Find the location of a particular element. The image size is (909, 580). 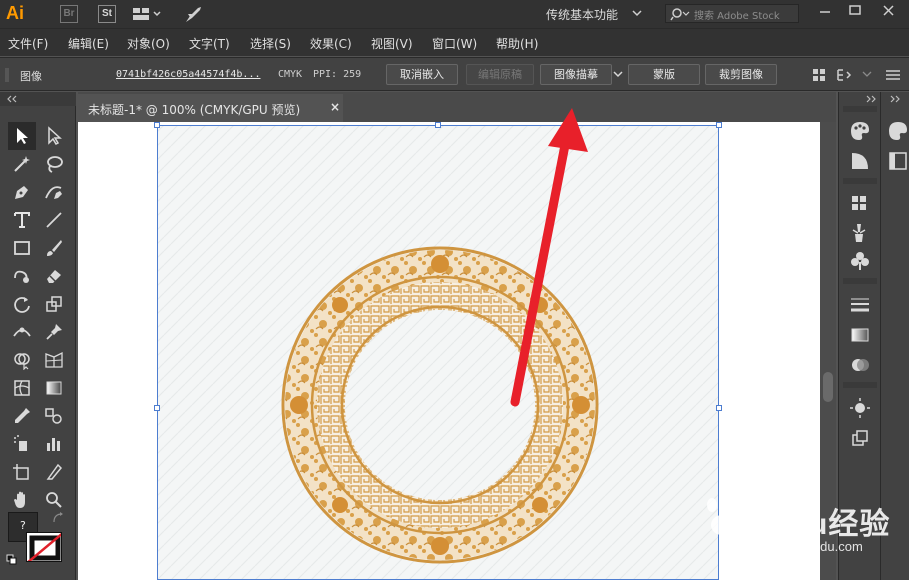

image-trace-button: 图像描摹 is located at coordinates (576, 74).